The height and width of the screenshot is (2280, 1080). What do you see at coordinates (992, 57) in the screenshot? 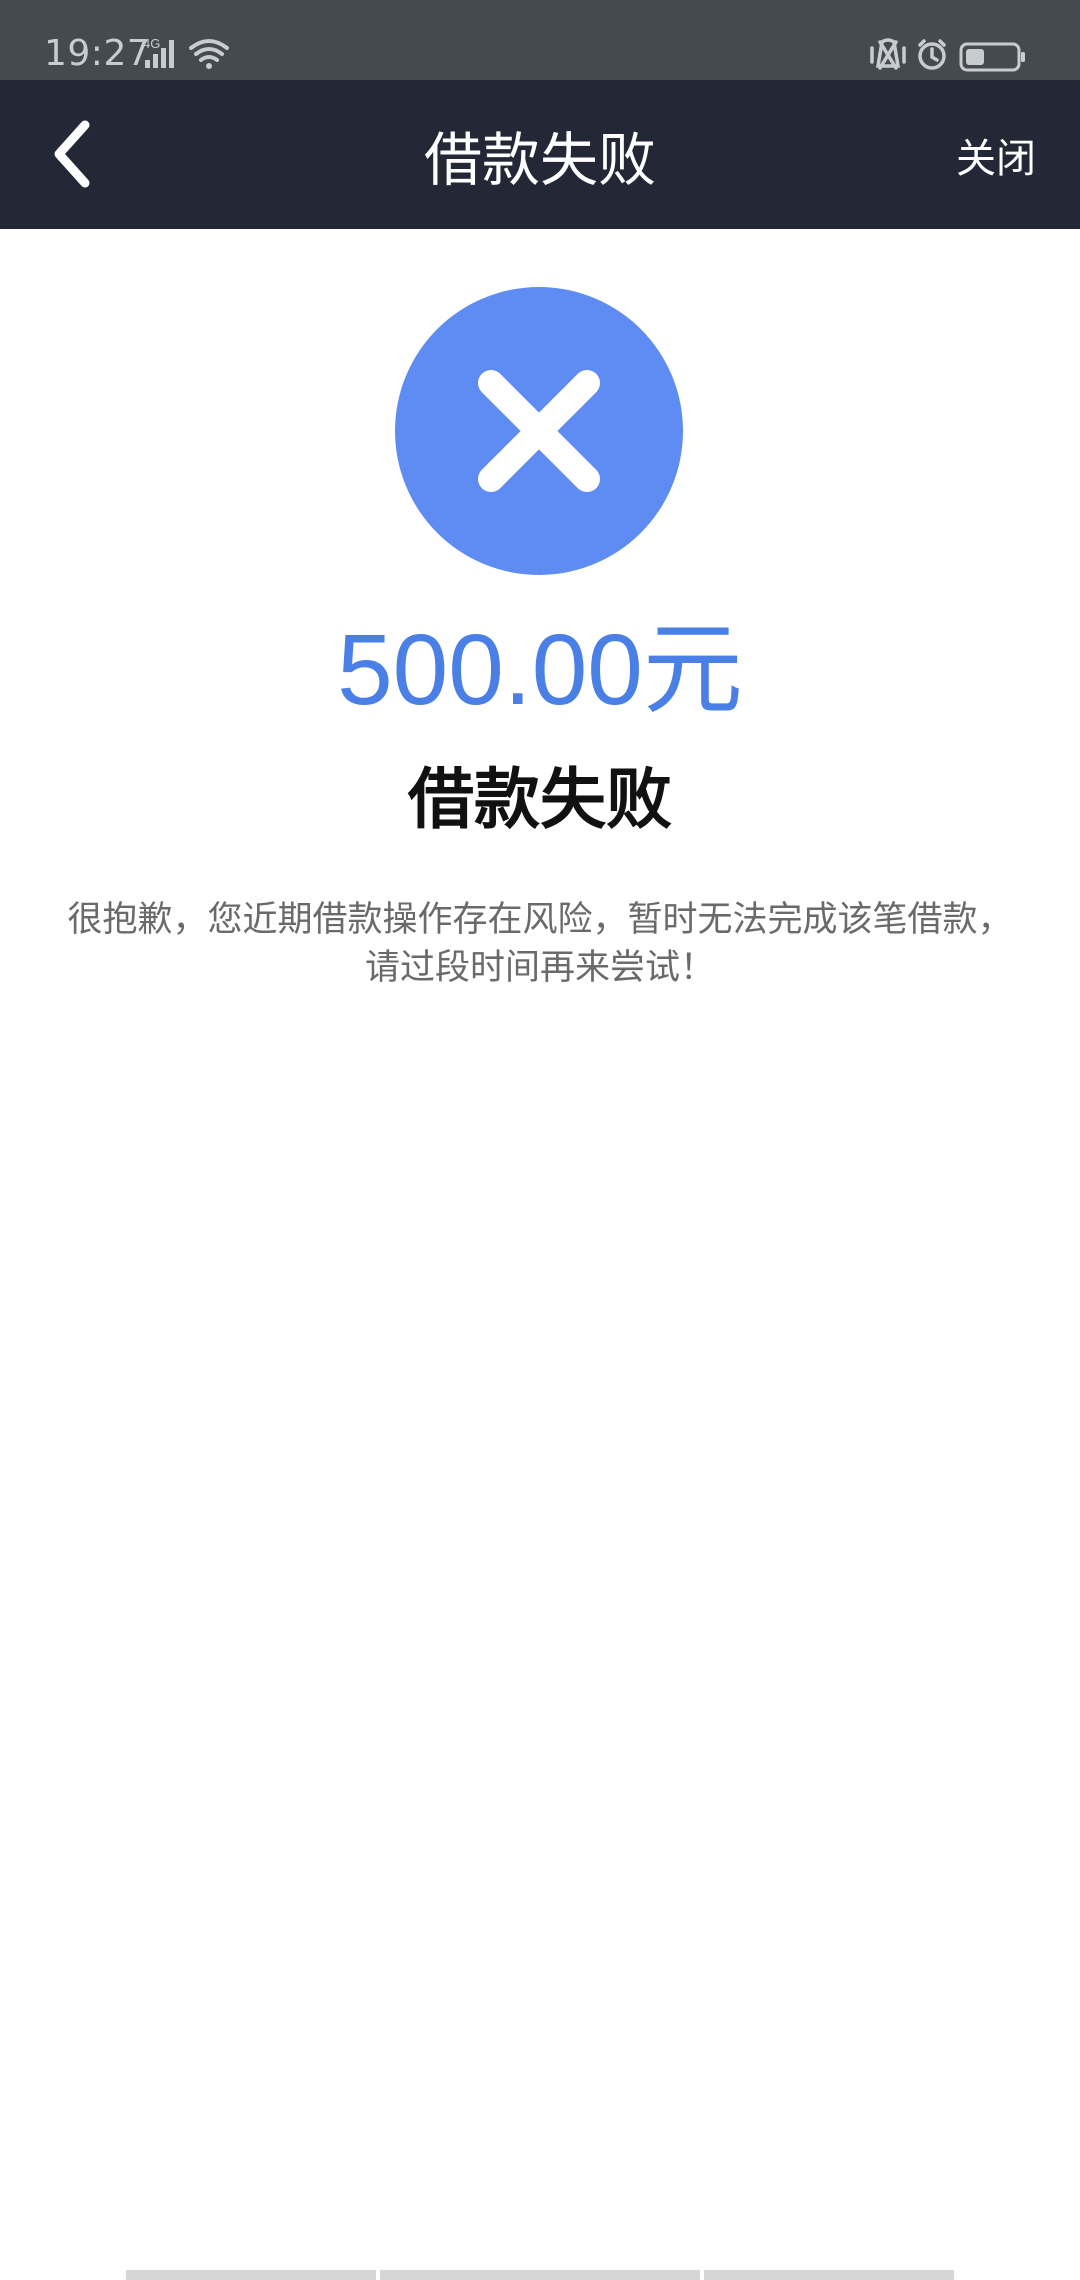
I see `battery-icon` at bounding box center [992, 57].